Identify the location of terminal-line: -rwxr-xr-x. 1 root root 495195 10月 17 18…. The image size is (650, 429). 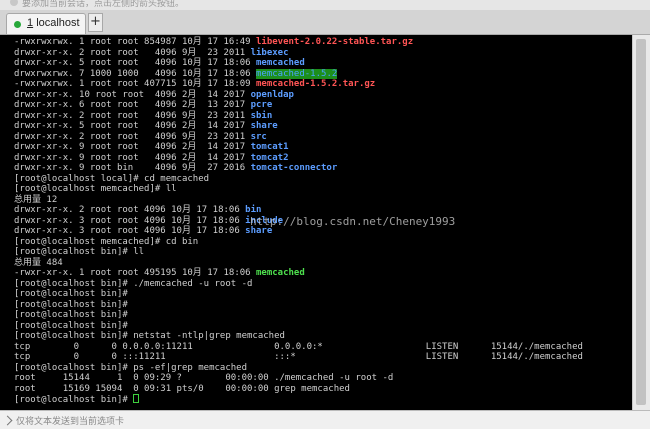
(298, 273).